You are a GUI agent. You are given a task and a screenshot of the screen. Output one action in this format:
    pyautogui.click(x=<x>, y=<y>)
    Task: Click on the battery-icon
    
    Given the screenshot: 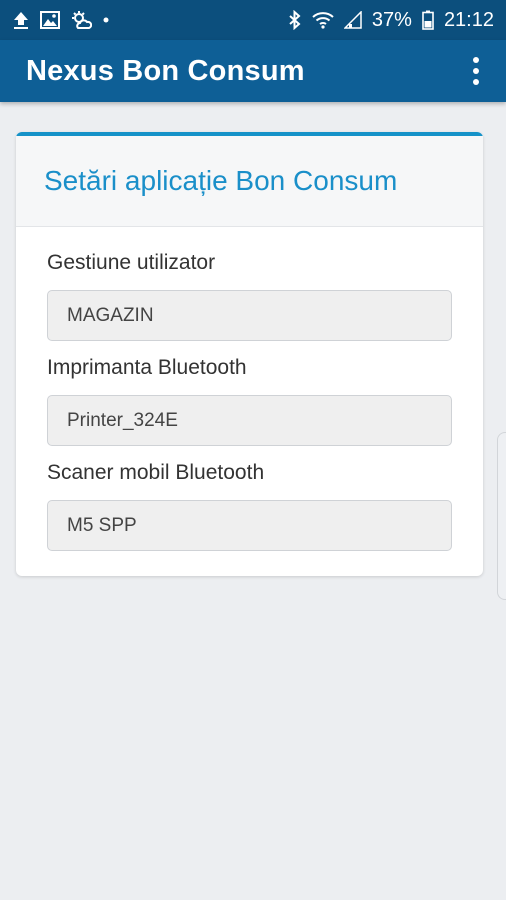 What is the action you would take?
    pyautogui.click(x=428, y=20)
    